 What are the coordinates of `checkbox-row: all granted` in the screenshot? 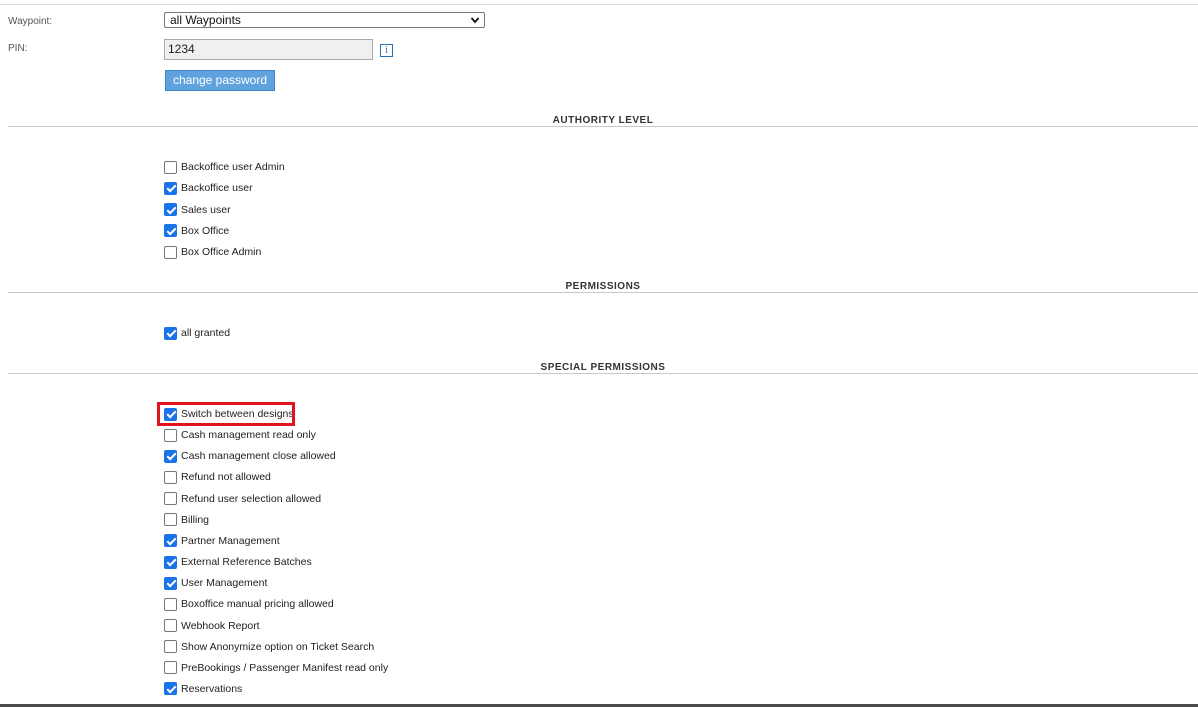 It's located at (197, 333).